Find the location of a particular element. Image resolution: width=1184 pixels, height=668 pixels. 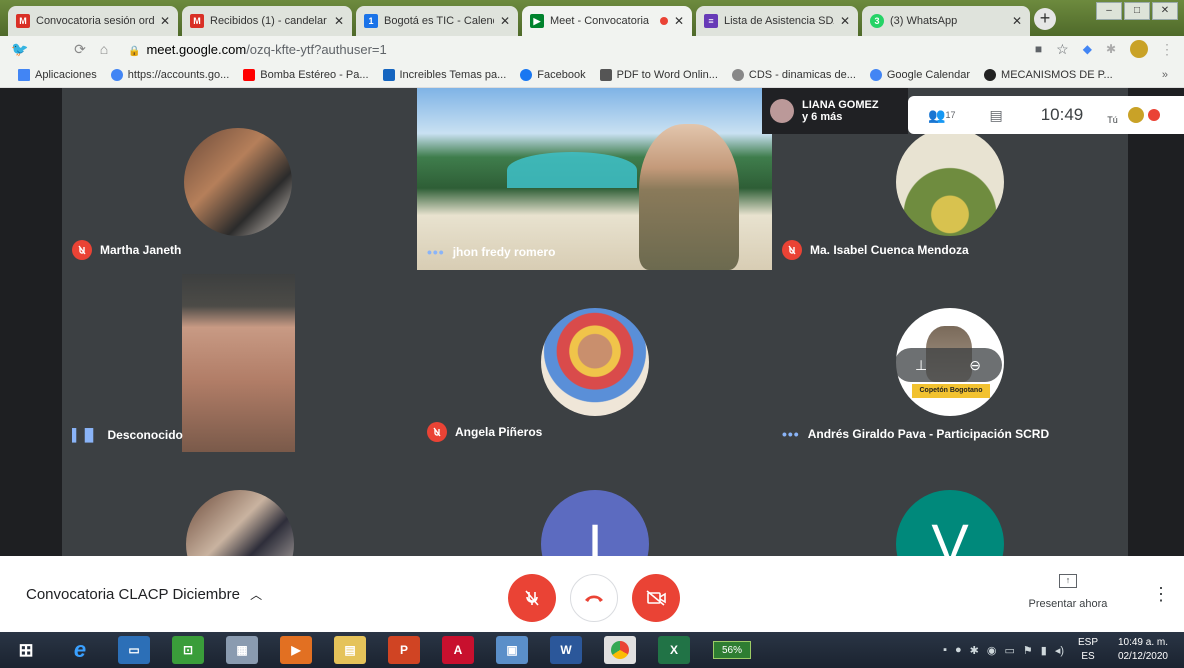

gmail-icon: M is located at coordinates (23, 21).